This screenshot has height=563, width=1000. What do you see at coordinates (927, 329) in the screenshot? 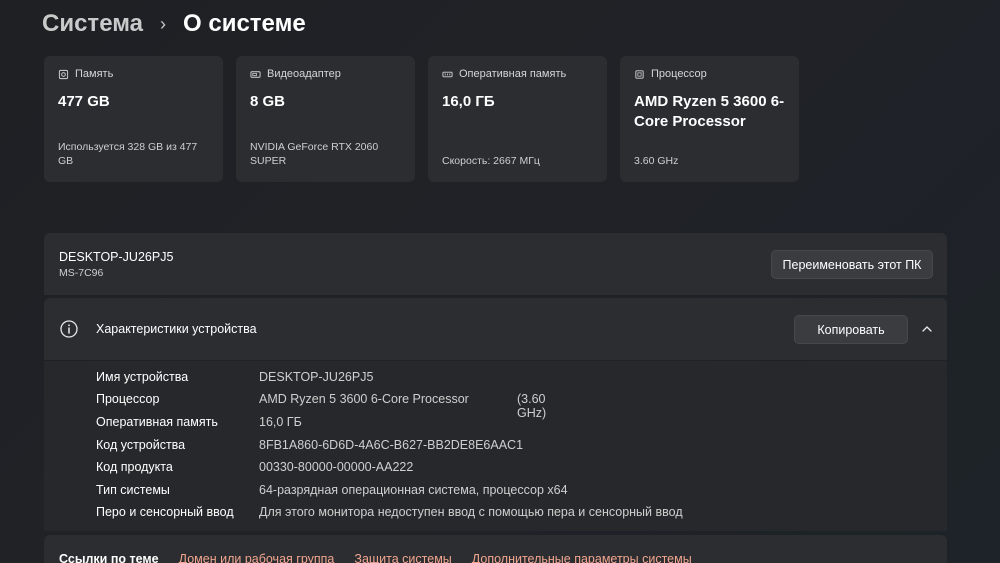
I see `chevron-up-icon` at bounding box center [927, 329].